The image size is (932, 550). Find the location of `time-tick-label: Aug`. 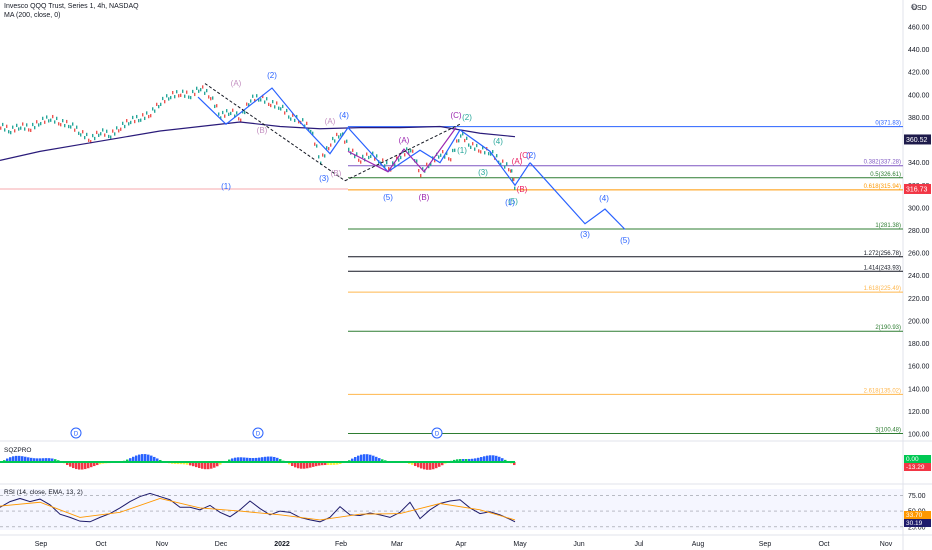

time-tick-label: Aug is located at coordinates (698, 544).